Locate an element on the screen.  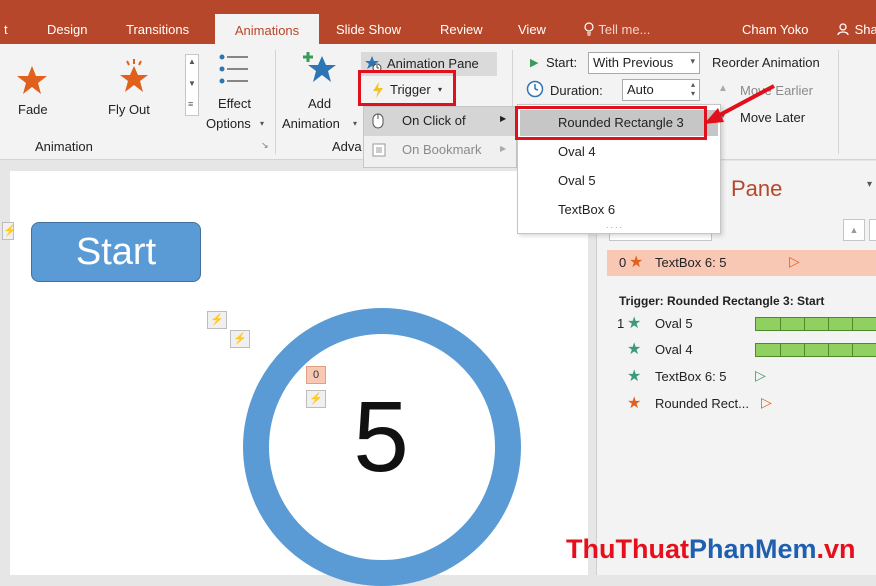
animation-pane-title: Pane is located at coordinates (757, 188).